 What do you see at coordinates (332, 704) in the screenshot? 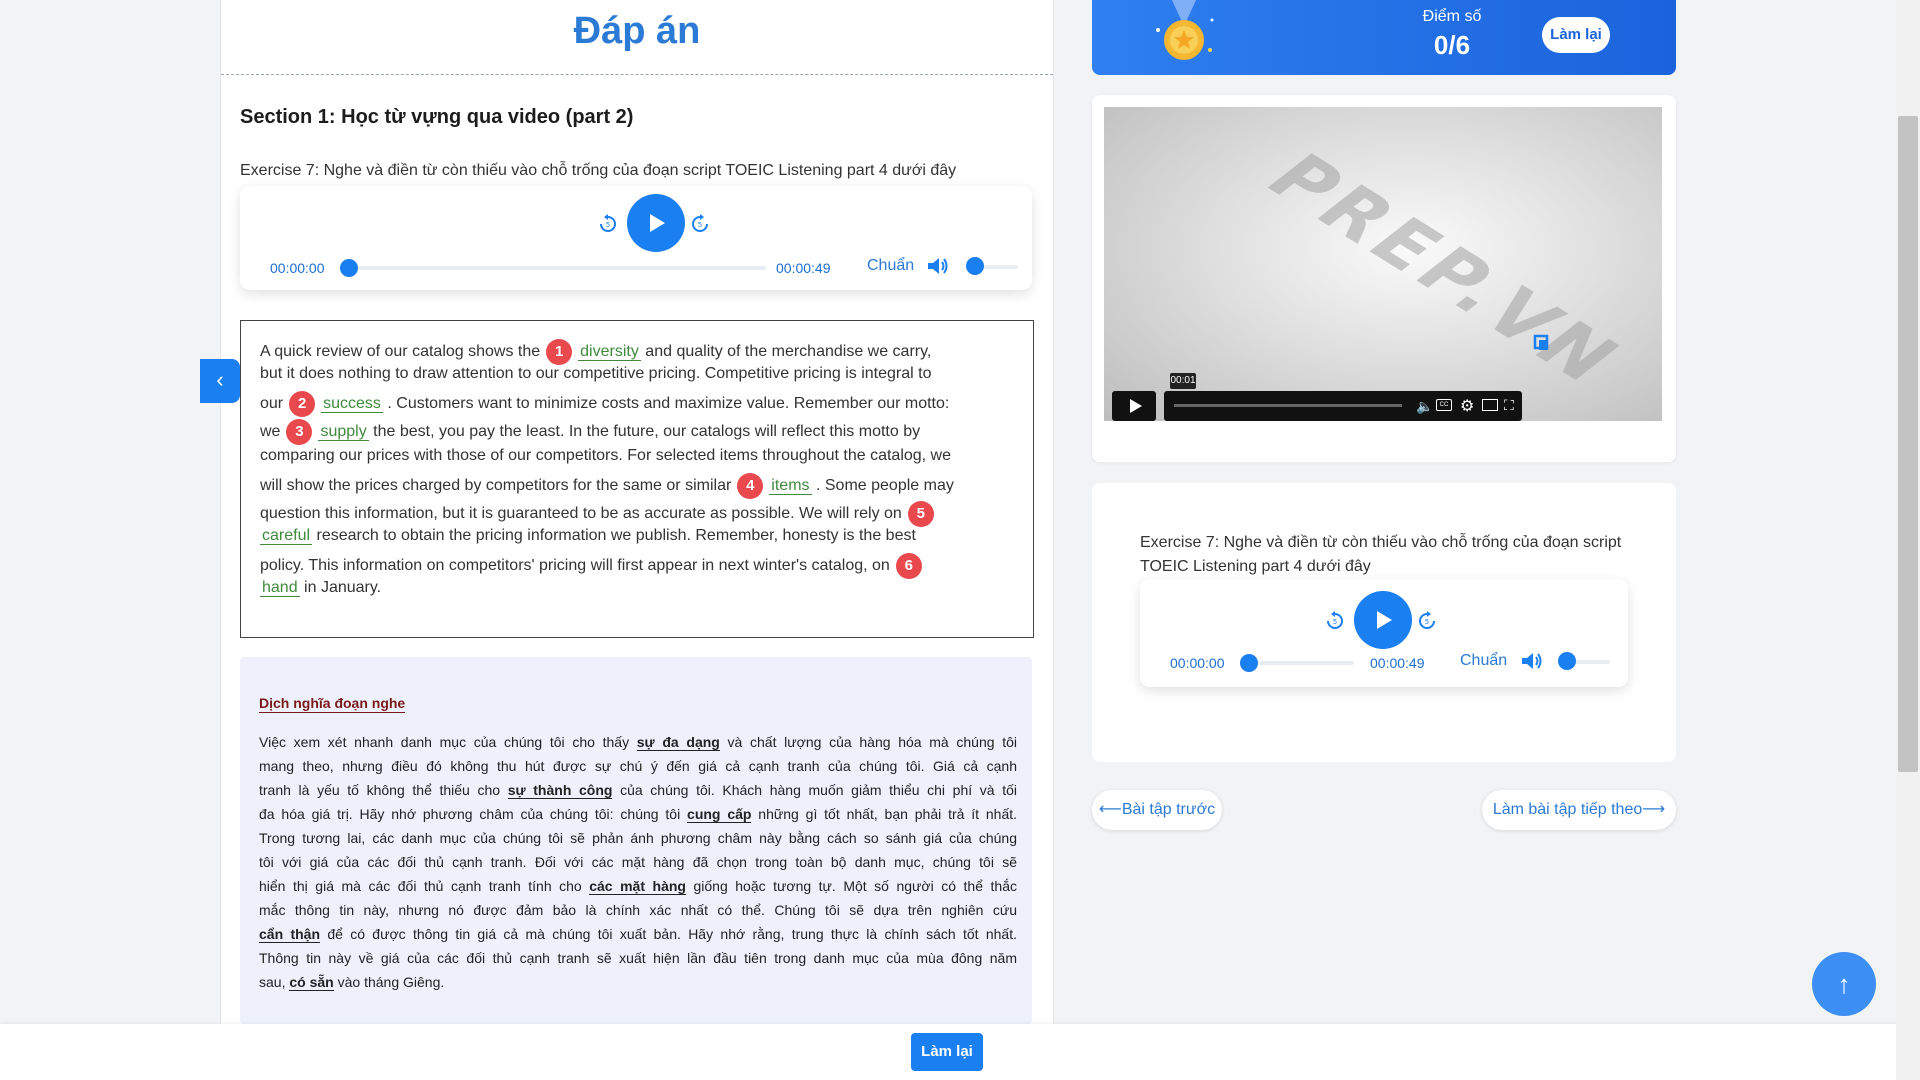
I see `translation-heading: Dịch nghĩa đoạn nghe` at bounding box center [332, 704].